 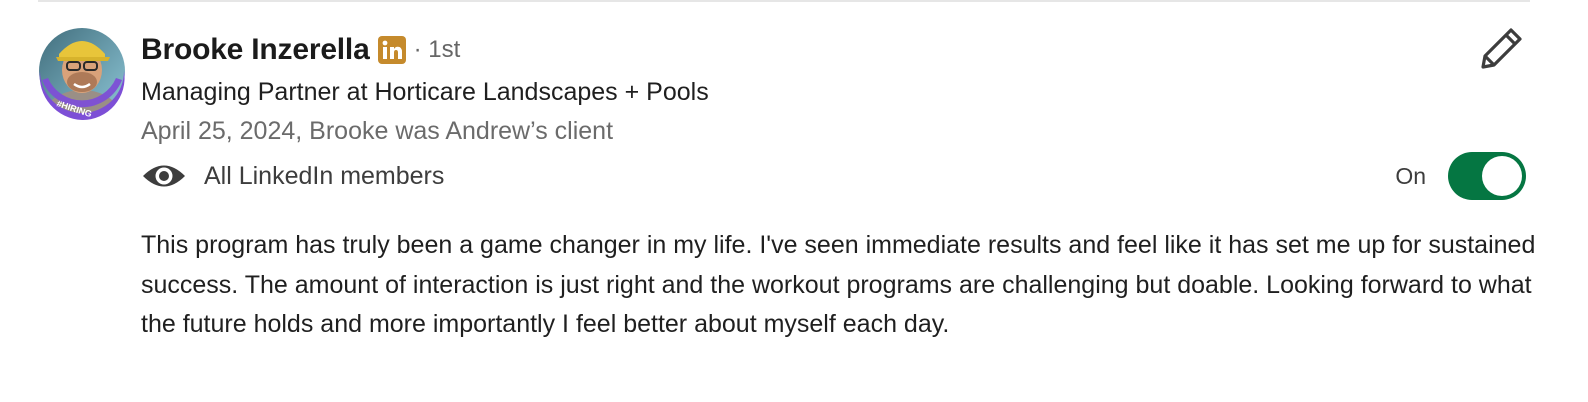 What do you see at coordinates (164, 176) in the screenshot?
I see `eye-icon` at bounding box center [164, 176].